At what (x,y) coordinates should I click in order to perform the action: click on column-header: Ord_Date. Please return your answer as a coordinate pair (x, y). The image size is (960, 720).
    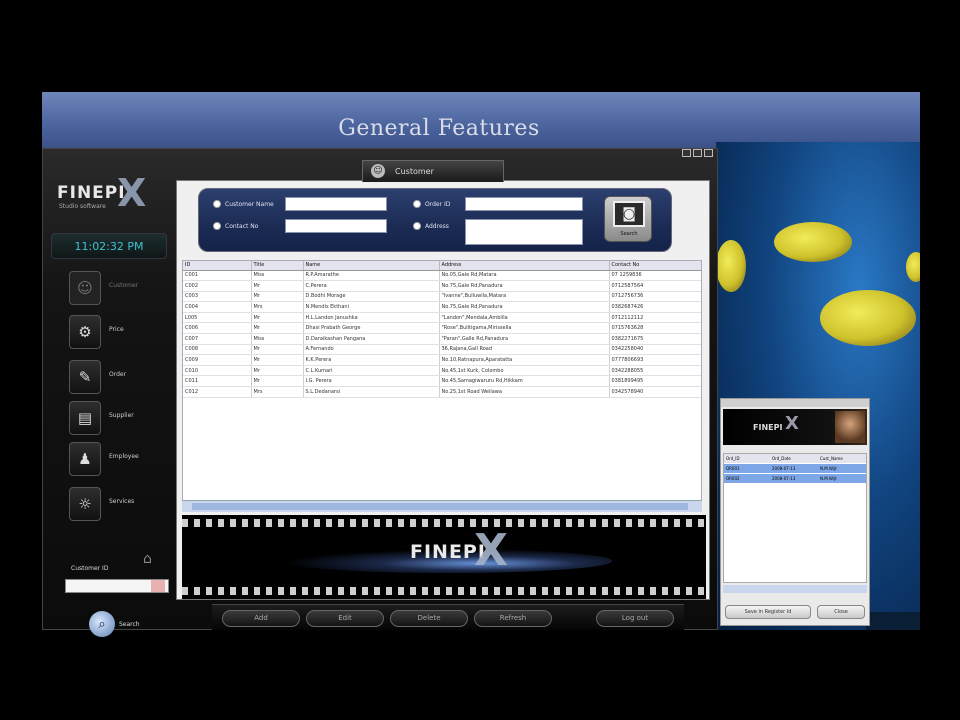
    Looking at the image, I should click on (796, 458).